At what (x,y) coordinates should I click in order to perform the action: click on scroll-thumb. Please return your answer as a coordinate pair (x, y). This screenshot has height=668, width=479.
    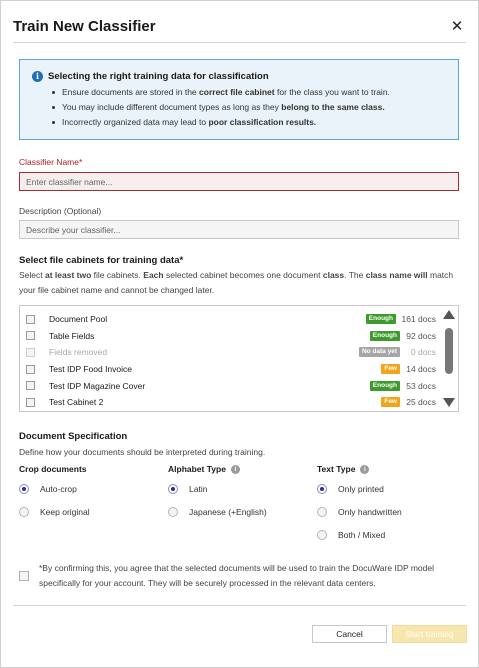
    Looking at the image, I should click on (449, 351).